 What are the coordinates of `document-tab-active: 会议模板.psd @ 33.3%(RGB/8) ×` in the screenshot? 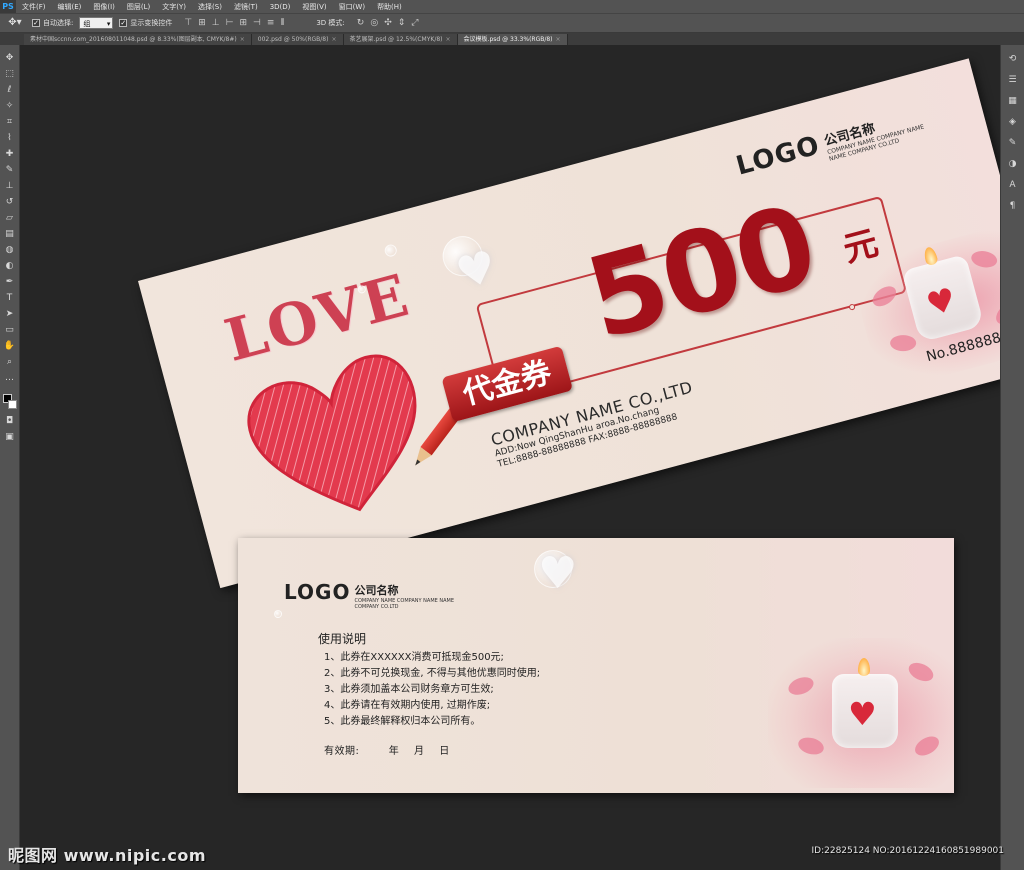 It's located at (512, 39).